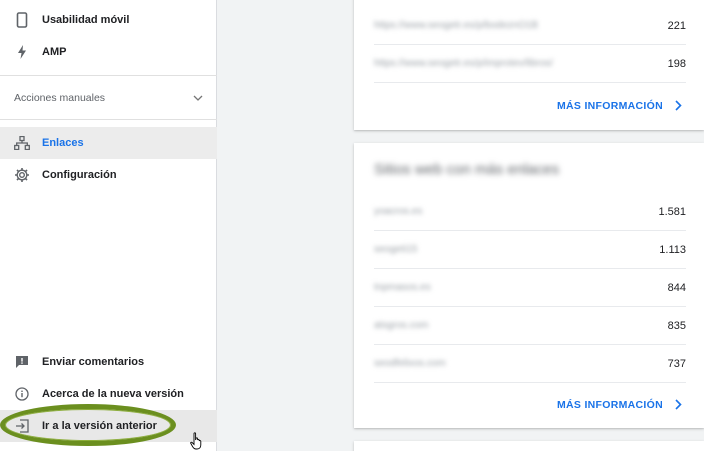 The image size is (704, 451). I want to click on row-count: 844, so click(676, 287).